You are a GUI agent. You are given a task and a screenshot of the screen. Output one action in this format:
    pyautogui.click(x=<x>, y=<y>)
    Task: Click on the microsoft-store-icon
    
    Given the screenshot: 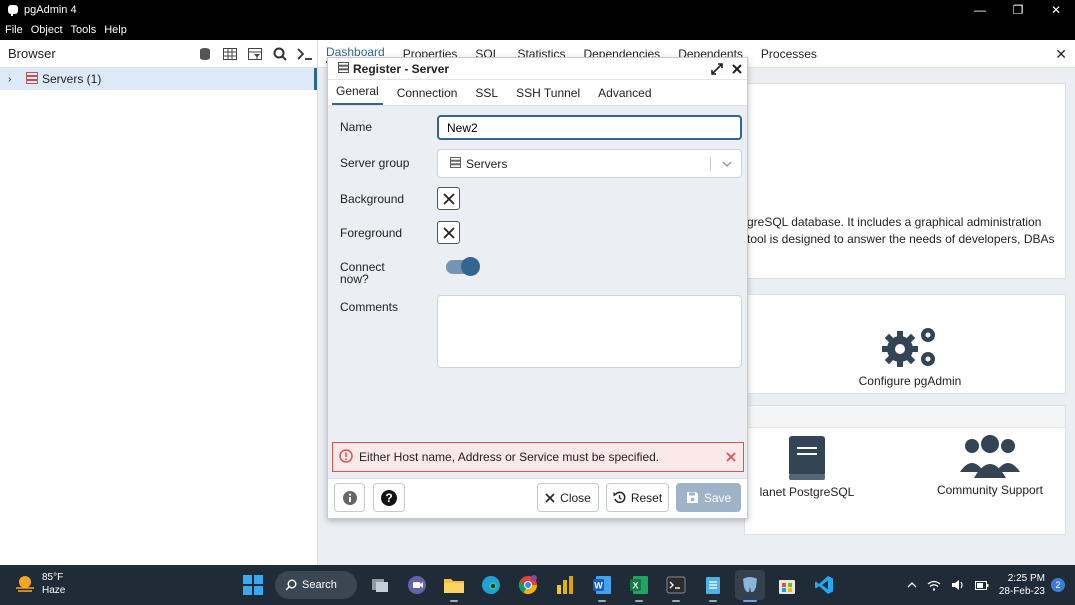 What is the action you would take?
    pyautogui.click(x=787, y=585)
    